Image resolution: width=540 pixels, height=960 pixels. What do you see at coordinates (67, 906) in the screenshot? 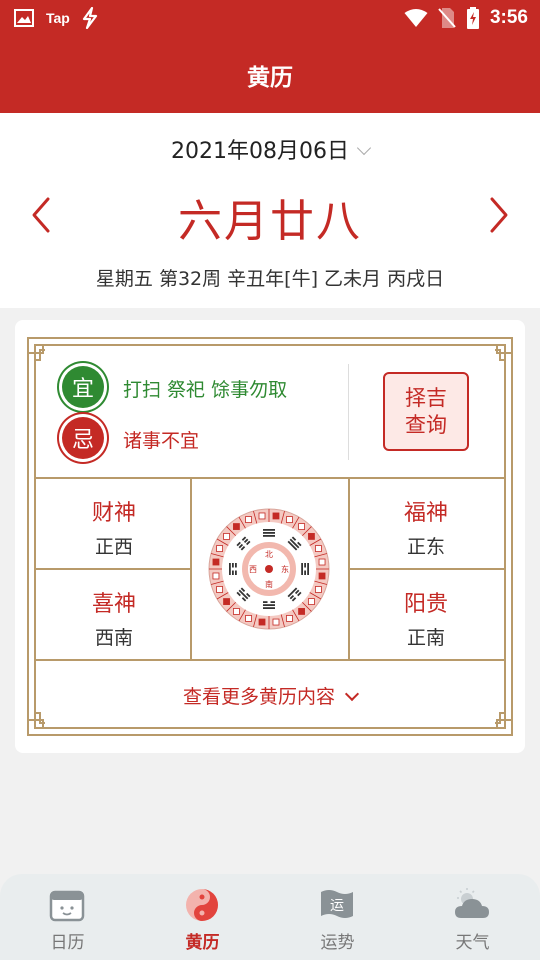
I see `calendar-face-icon` at bounding box center [67, 906].